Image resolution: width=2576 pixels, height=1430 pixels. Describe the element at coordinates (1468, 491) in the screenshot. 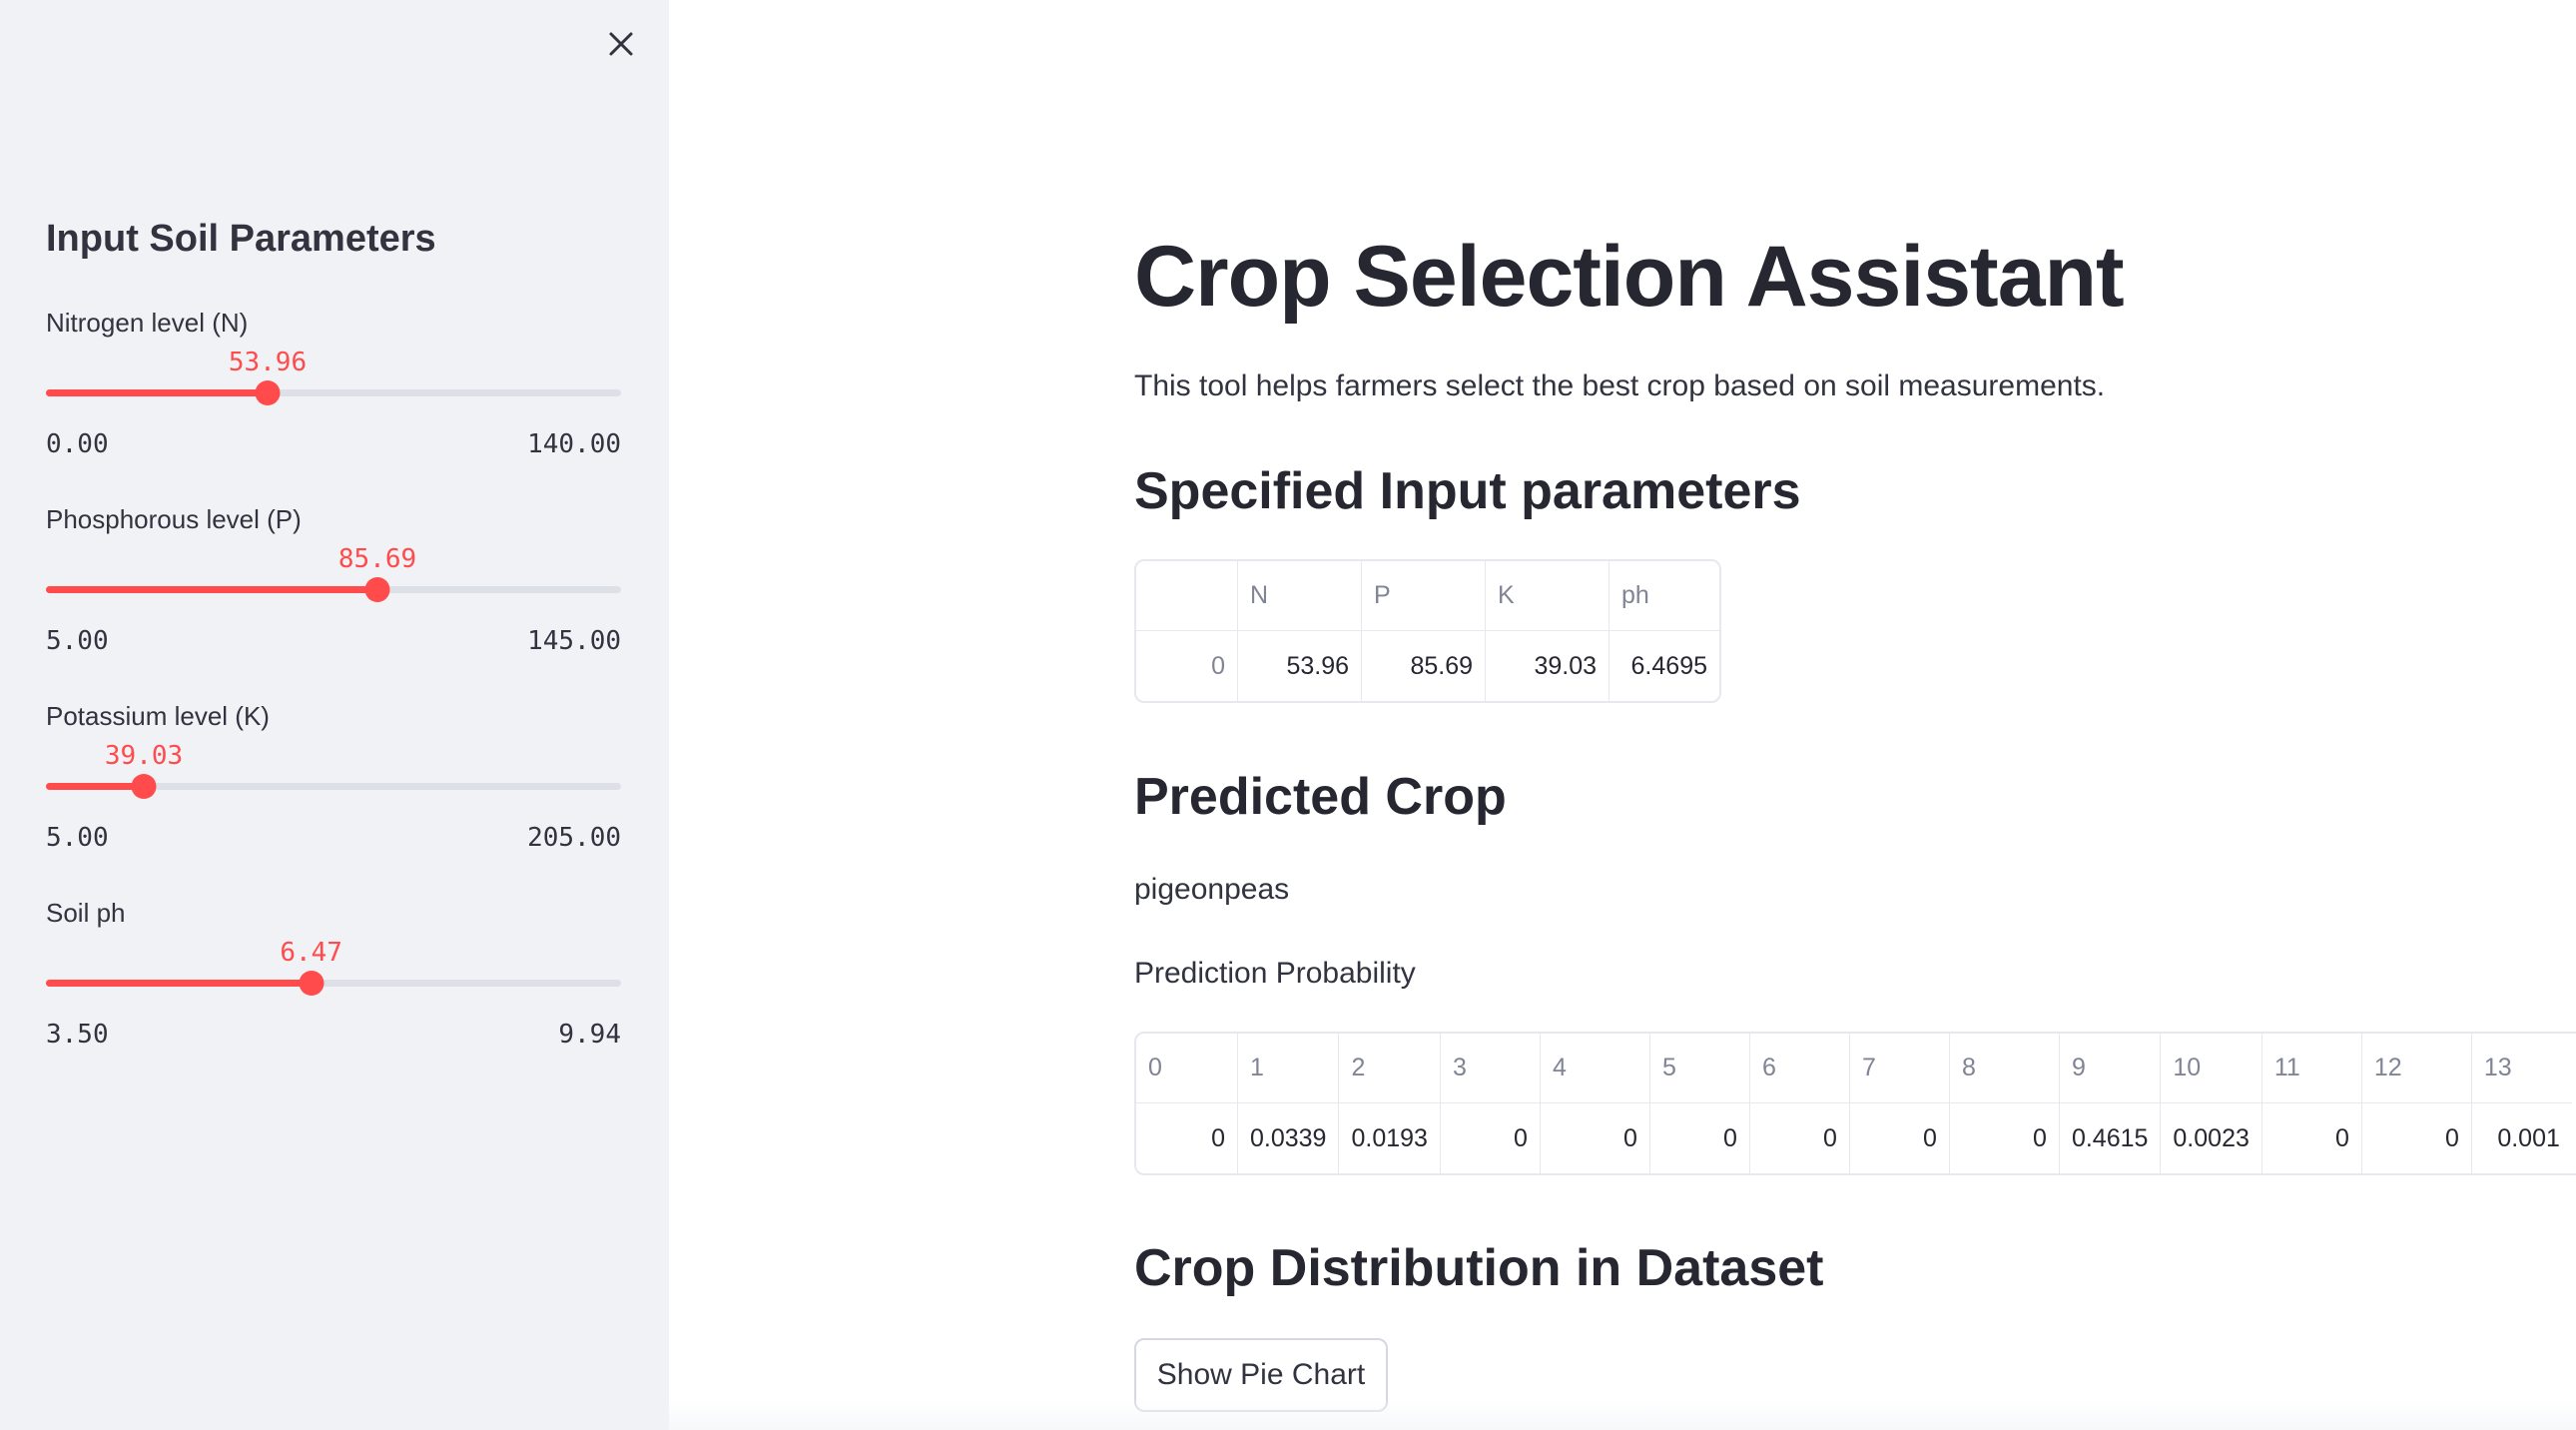

I see `input-params-heading: Specified Input parameters` at that location.